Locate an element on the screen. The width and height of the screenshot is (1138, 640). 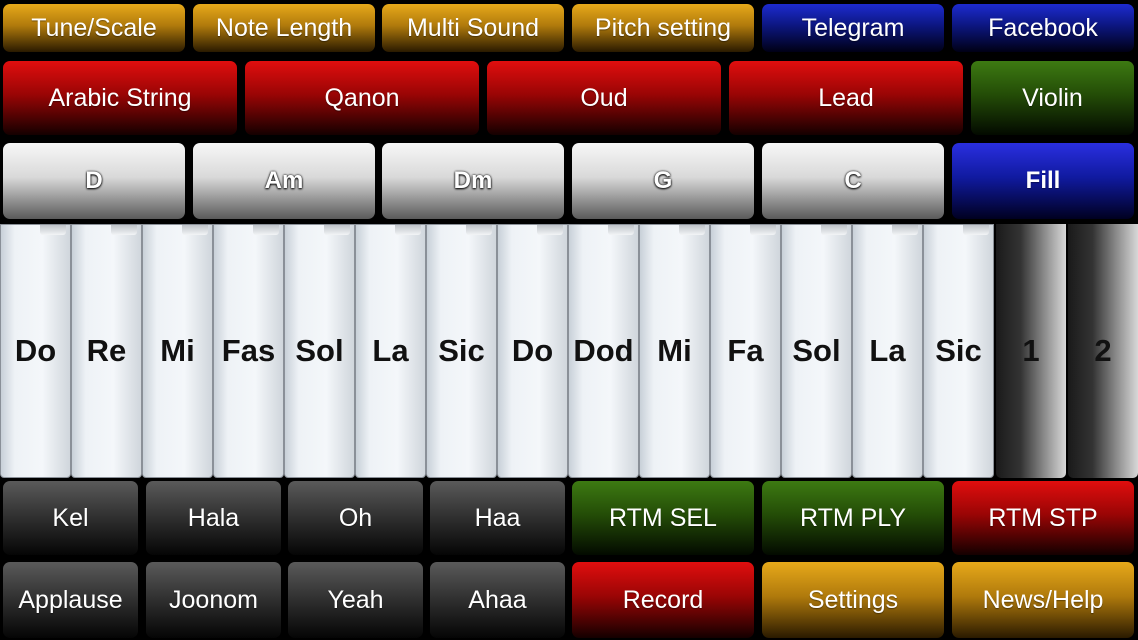
drum-key-2: 2 is located at coordinates (1103, 351).